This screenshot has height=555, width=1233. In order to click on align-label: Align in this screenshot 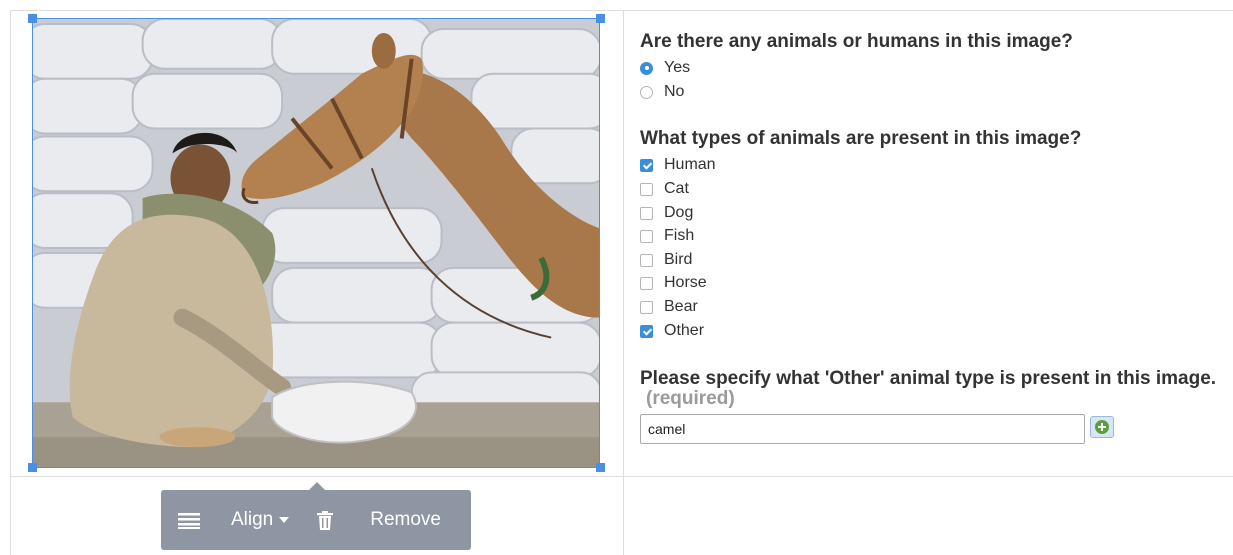, I will do `click(252, 519)`.